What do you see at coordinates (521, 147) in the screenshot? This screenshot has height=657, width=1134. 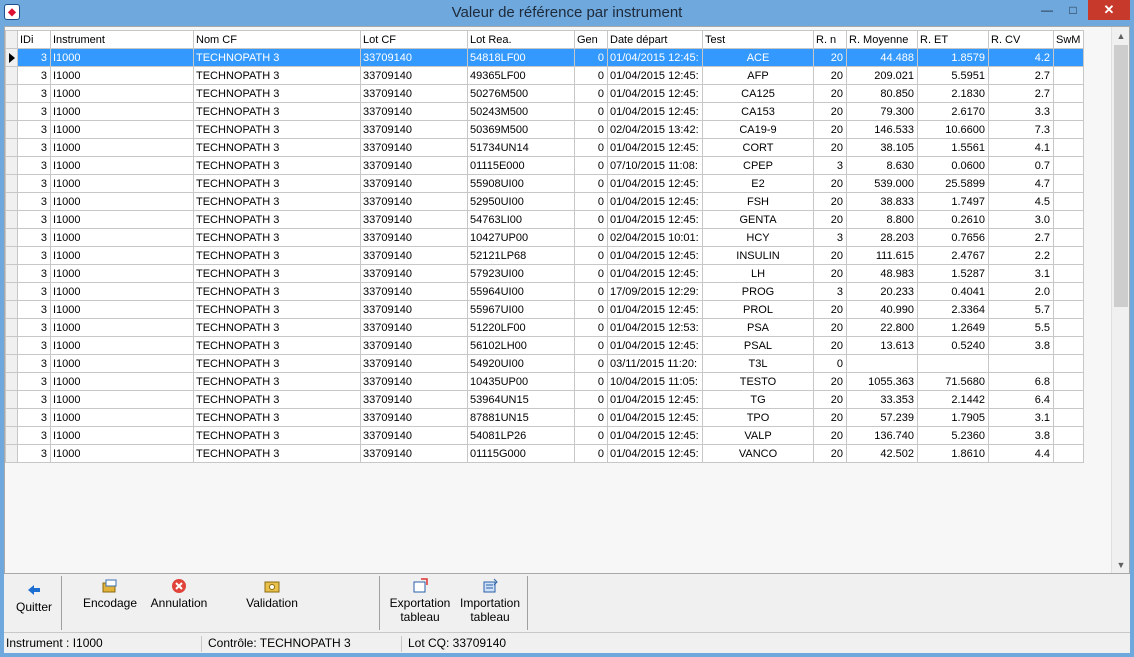 I see `table-cell: 51734UN14` at bounding box center [521, 147].